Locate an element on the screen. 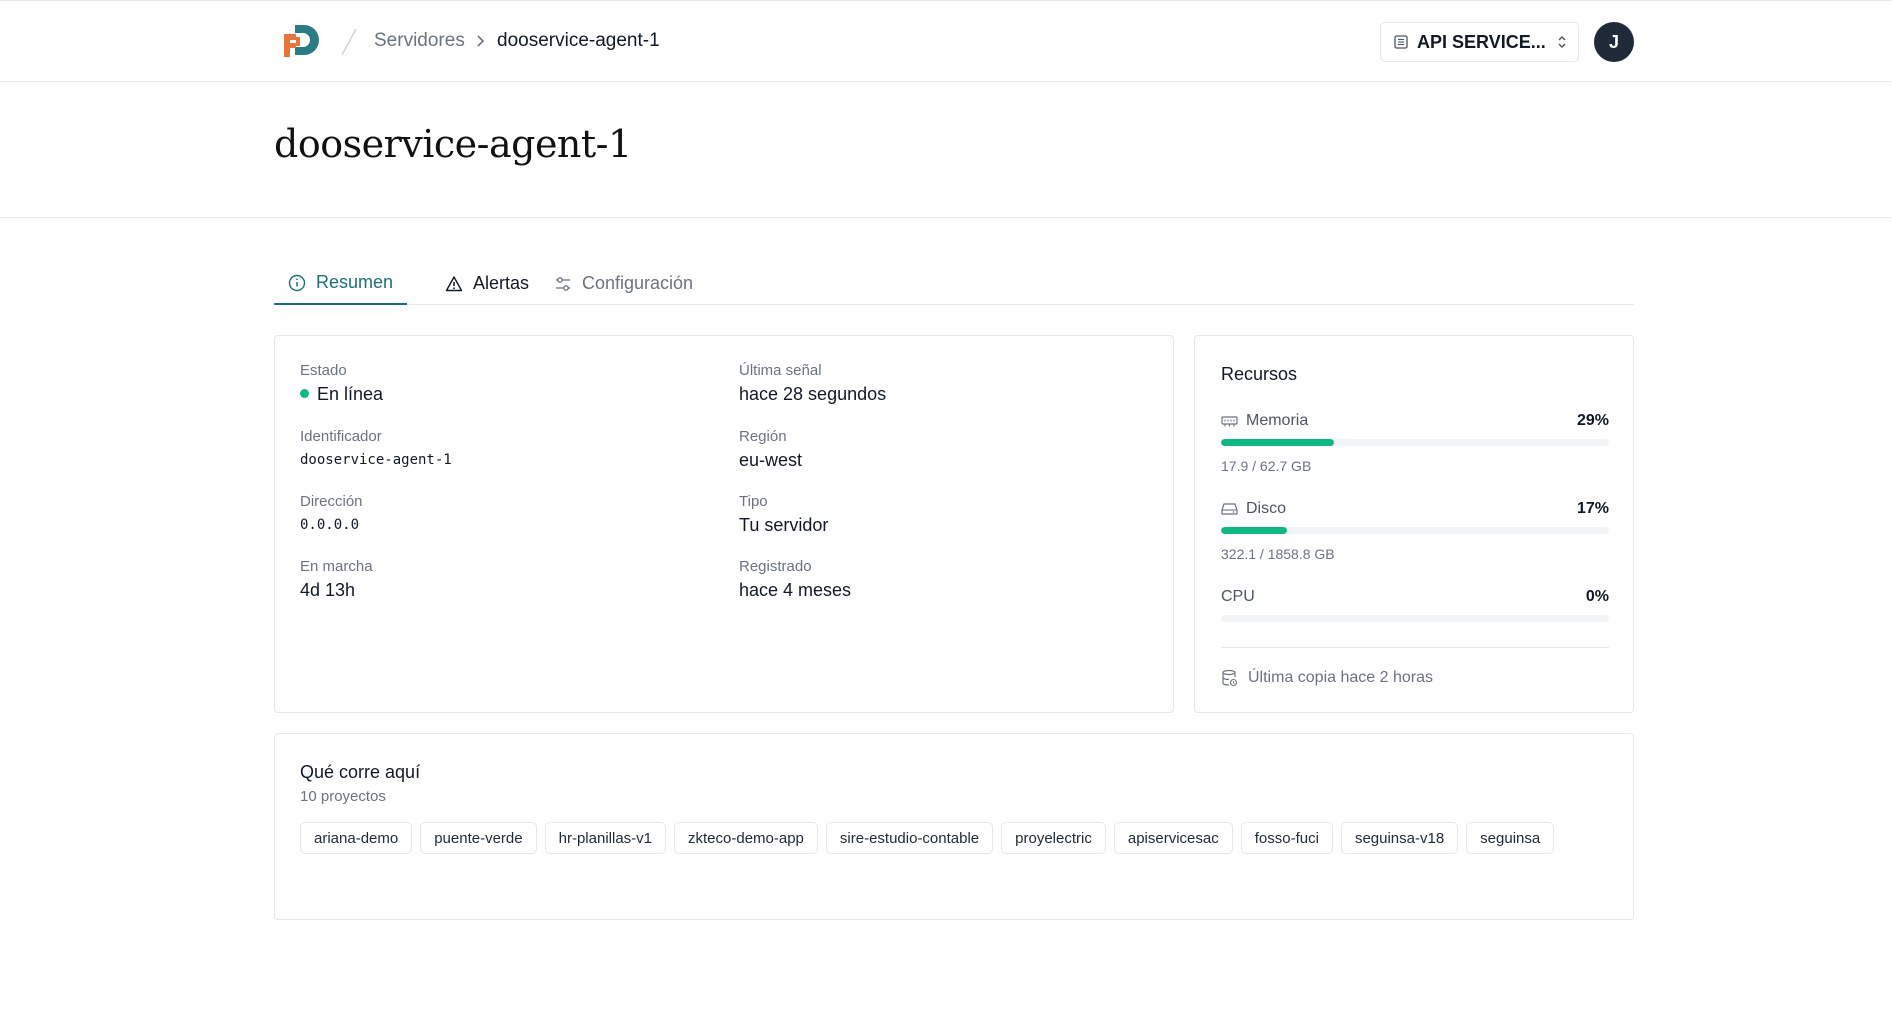 This screenshot has height=1032, width=1892. field-estado: Estado En línea is located at coordinates (341, 383).